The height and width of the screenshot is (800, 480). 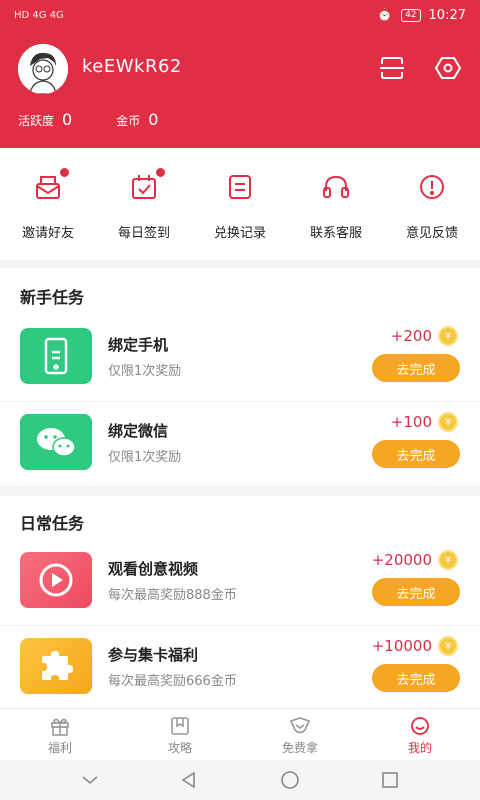 What do you see at coordinates (56, 442) in the screenshot?
I see `wechat-icon` at bounding box center [56, 442].